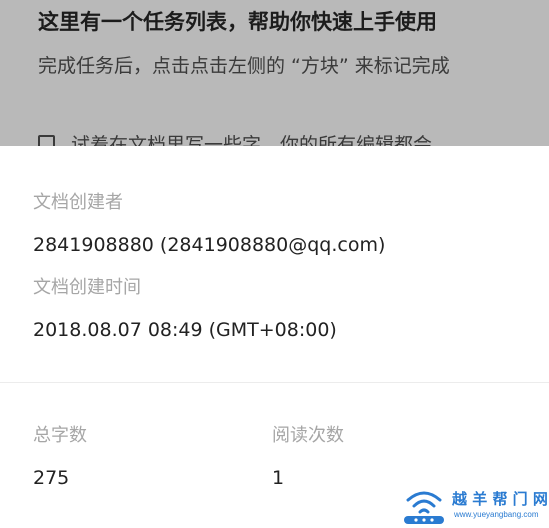 The image size is (549, 528). I want to click on task-item-text: 试着在文档里写一些字，你的所有编辑都会, so click(252, 140).